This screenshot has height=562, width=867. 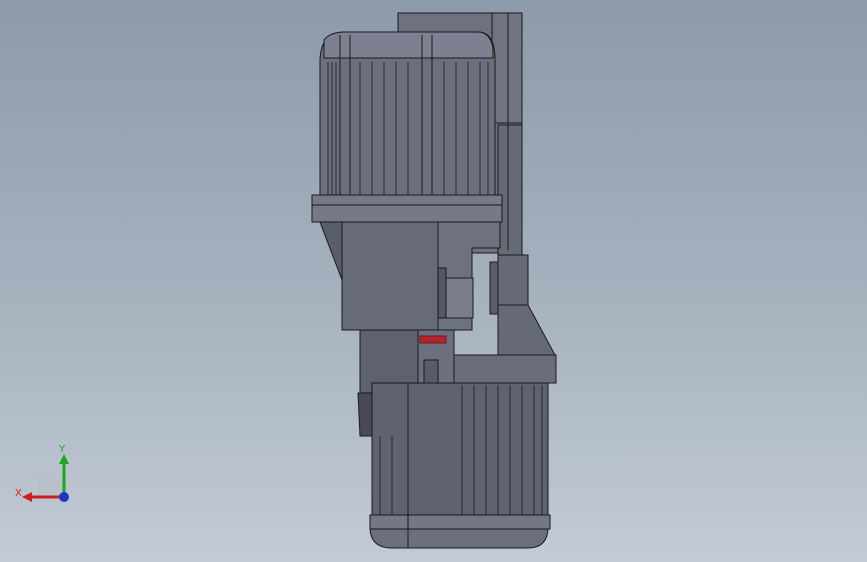 I want to click on y-axis-arrow-icon, so click(x=64, y=459).